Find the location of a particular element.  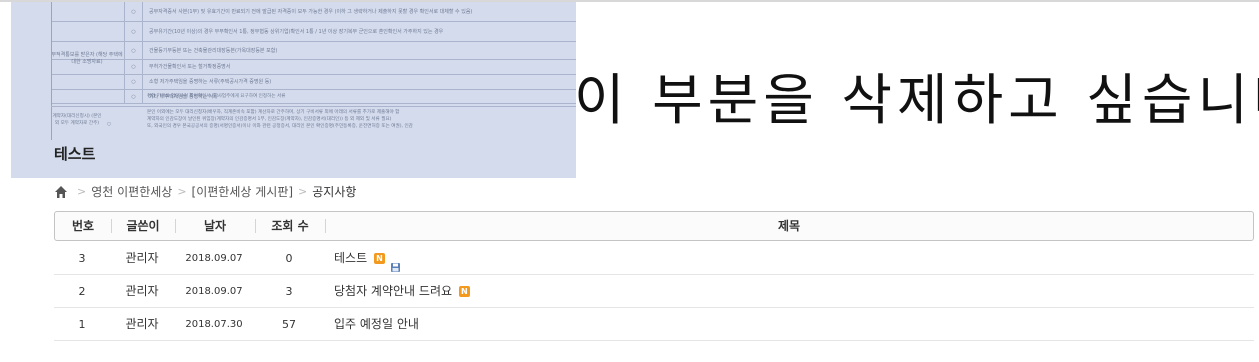

breadcrumb: > 영천 이편한세상 > [이편한세상 게시판] > 공지사항 is located at coordinates (205, 191).